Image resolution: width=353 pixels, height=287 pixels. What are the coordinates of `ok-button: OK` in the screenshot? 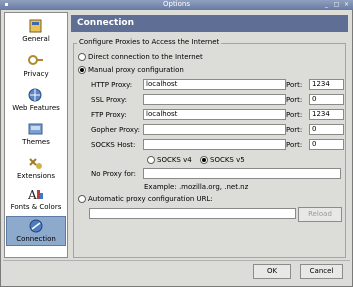 It's located at (272, 271).